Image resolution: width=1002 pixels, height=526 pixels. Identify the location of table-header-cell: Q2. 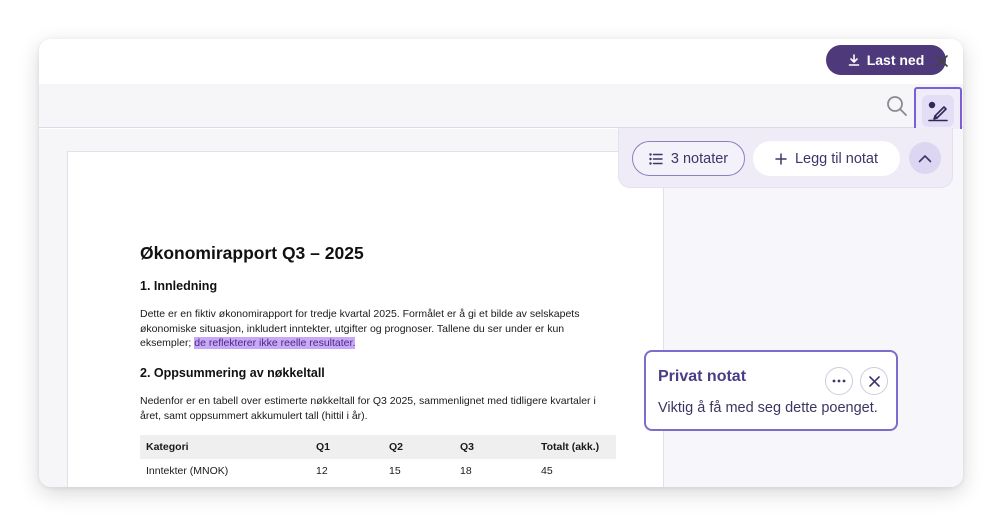
(418, 447).